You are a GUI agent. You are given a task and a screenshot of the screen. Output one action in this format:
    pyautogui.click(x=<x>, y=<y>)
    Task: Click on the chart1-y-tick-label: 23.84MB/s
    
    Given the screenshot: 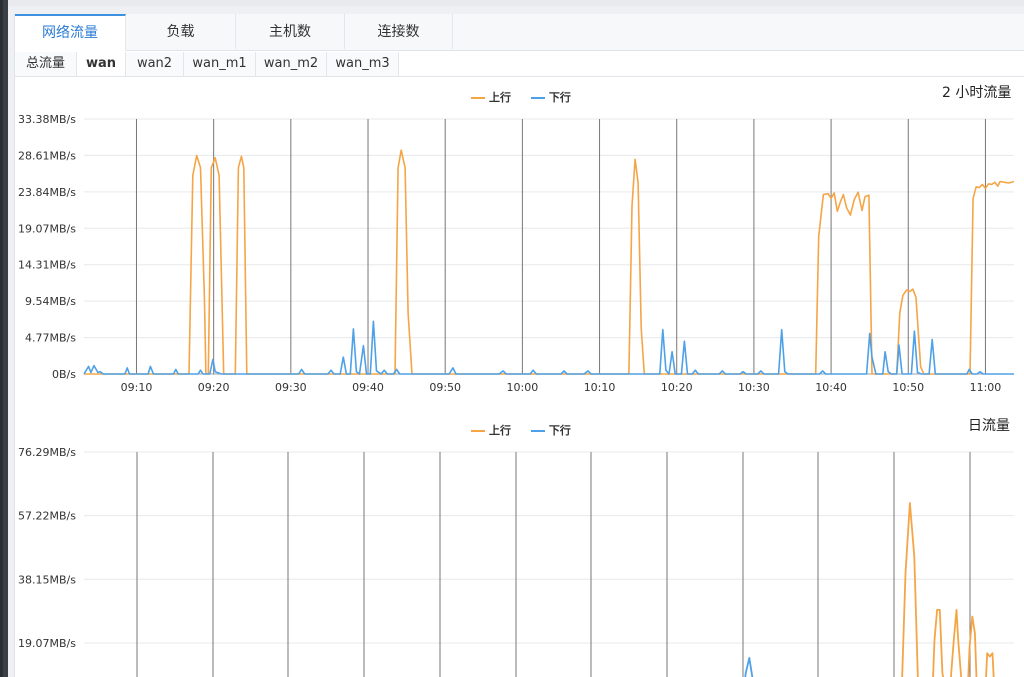 What is the action you would take?
    pyautogui.click(x=47, y=192)
    